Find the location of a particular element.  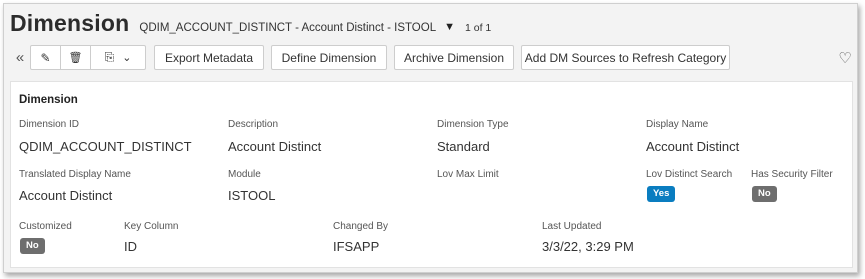

display-name-label: Display Name is located at coordinates (677, 124).